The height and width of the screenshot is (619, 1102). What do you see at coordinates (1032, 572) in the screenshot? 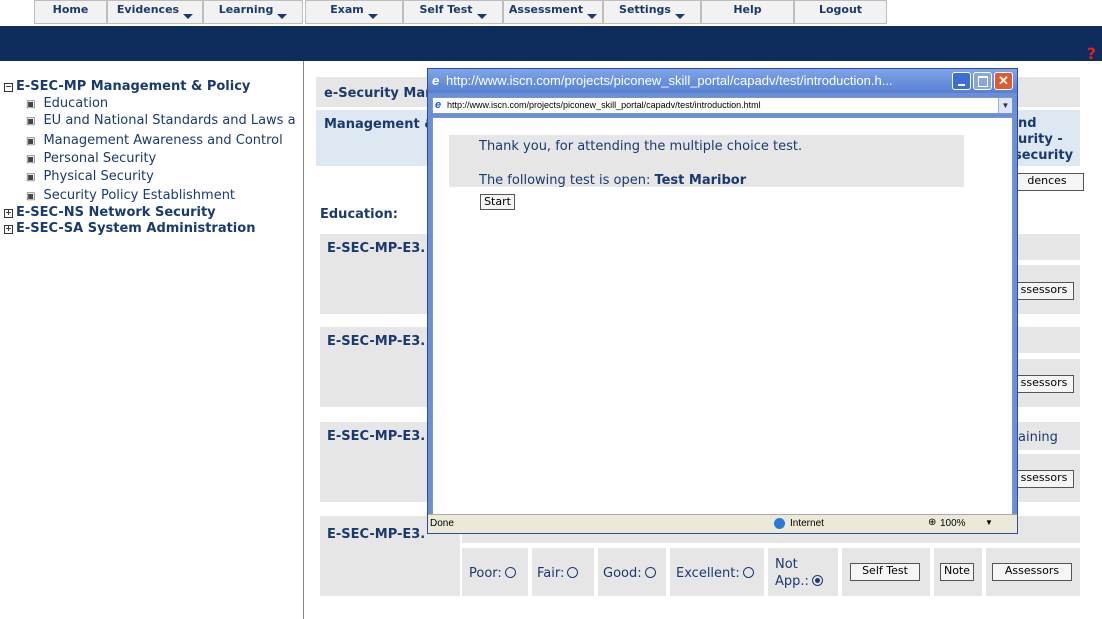
I see `assessors-button: Assessors` at bounding box center [1032, 572].